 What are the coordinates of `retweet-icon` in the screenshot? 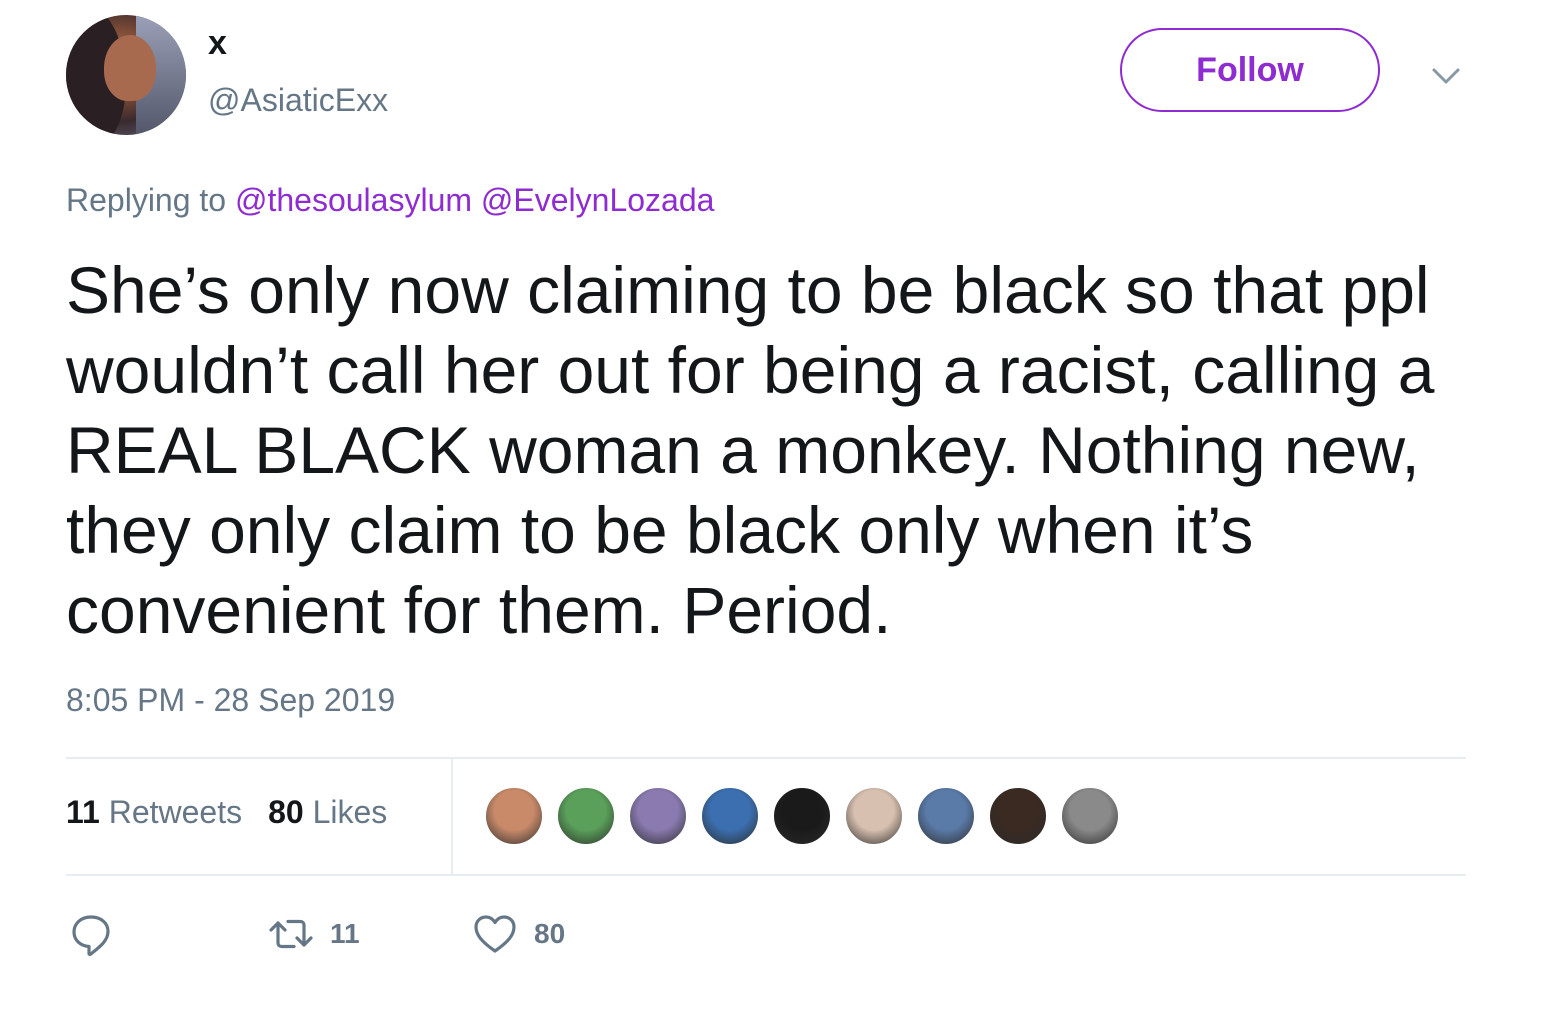 It's located at (291, 934).